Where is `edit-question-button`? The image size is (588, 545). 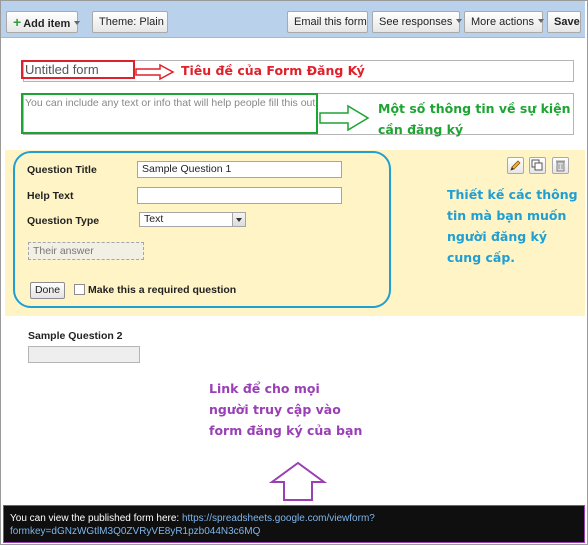 edit-question-button is located at coordinates (515, 165).